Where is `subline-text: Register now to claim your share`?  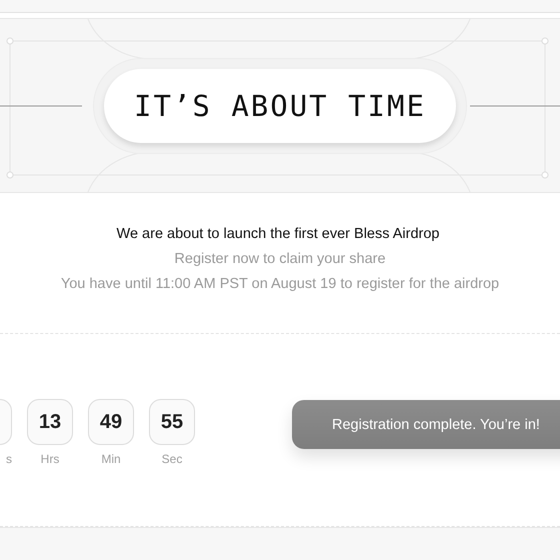 subline-text: Register now to claim your share is located at coordinates (280, 259).